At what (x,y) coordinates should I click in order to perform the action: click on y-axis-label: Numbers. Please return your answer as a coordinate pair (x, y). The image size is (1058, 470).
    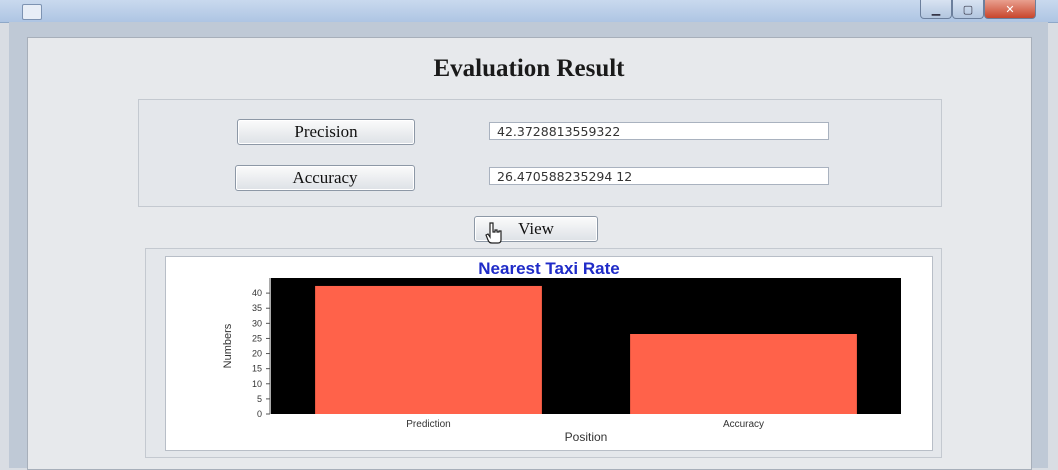
    Looking at the image, I should click on (228, 345).